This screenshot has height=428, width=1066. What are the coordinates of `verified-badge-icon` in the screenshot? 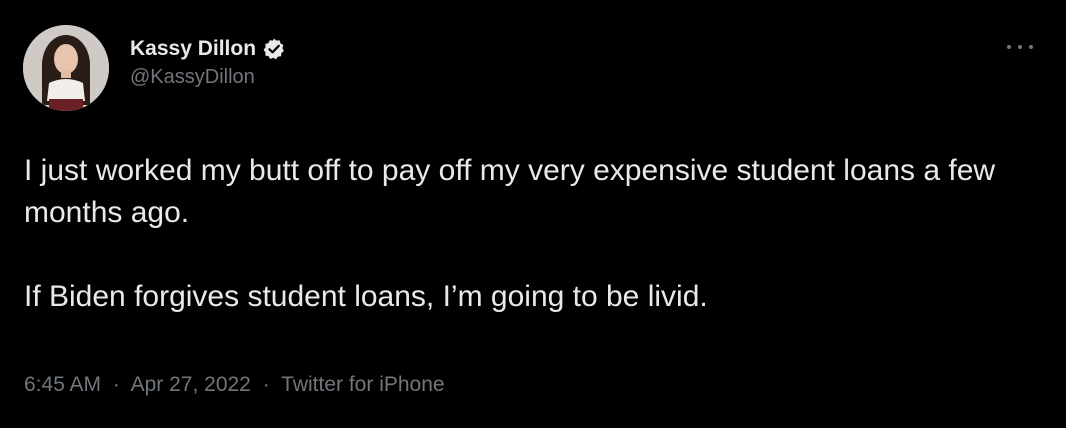 It's located at (274, 49).